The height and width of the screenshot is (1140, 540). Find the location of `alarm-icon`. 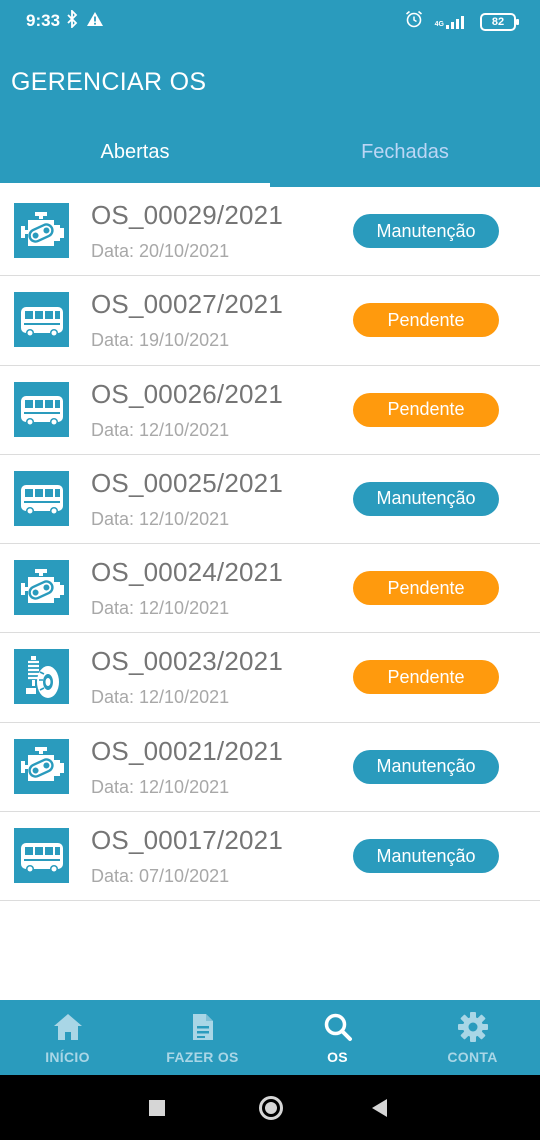

alarm-icon is located at coordinates (414, 21).